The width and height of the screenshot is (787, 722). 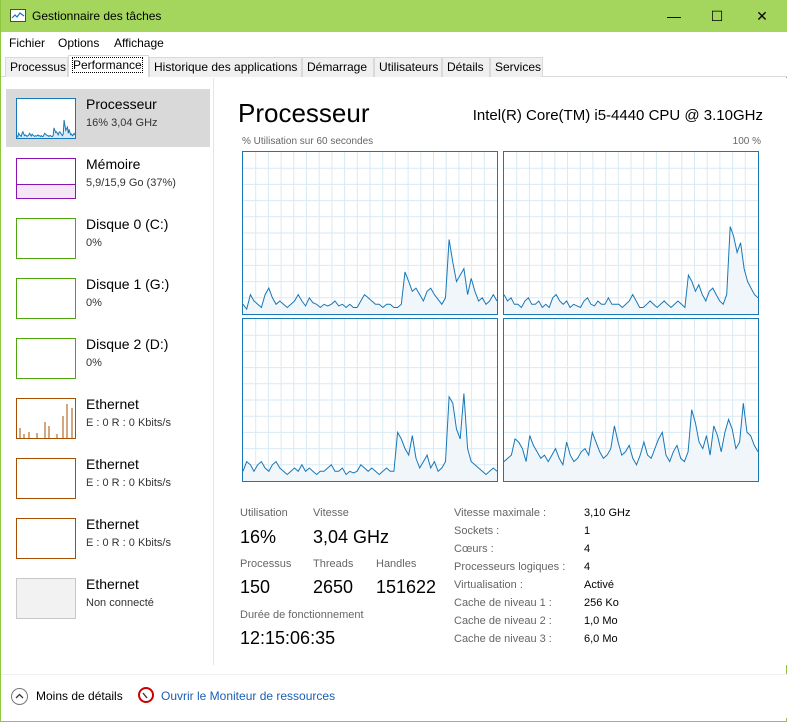 I want to click on cpu-sparkline, so click(x=46, y=128).